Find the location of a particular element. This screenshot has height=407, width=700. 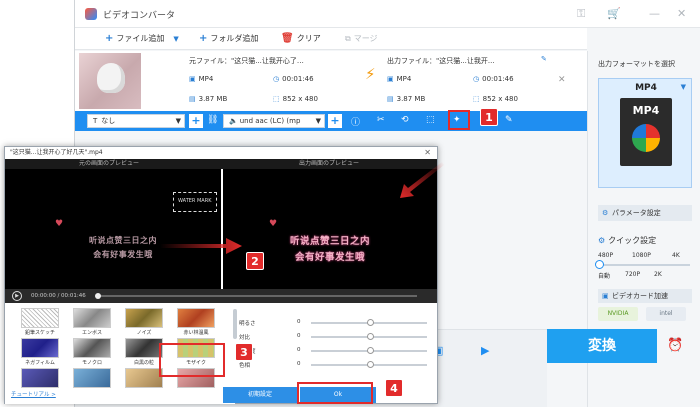

reset-button: 初期設定 is located at coordinates (260, 395).